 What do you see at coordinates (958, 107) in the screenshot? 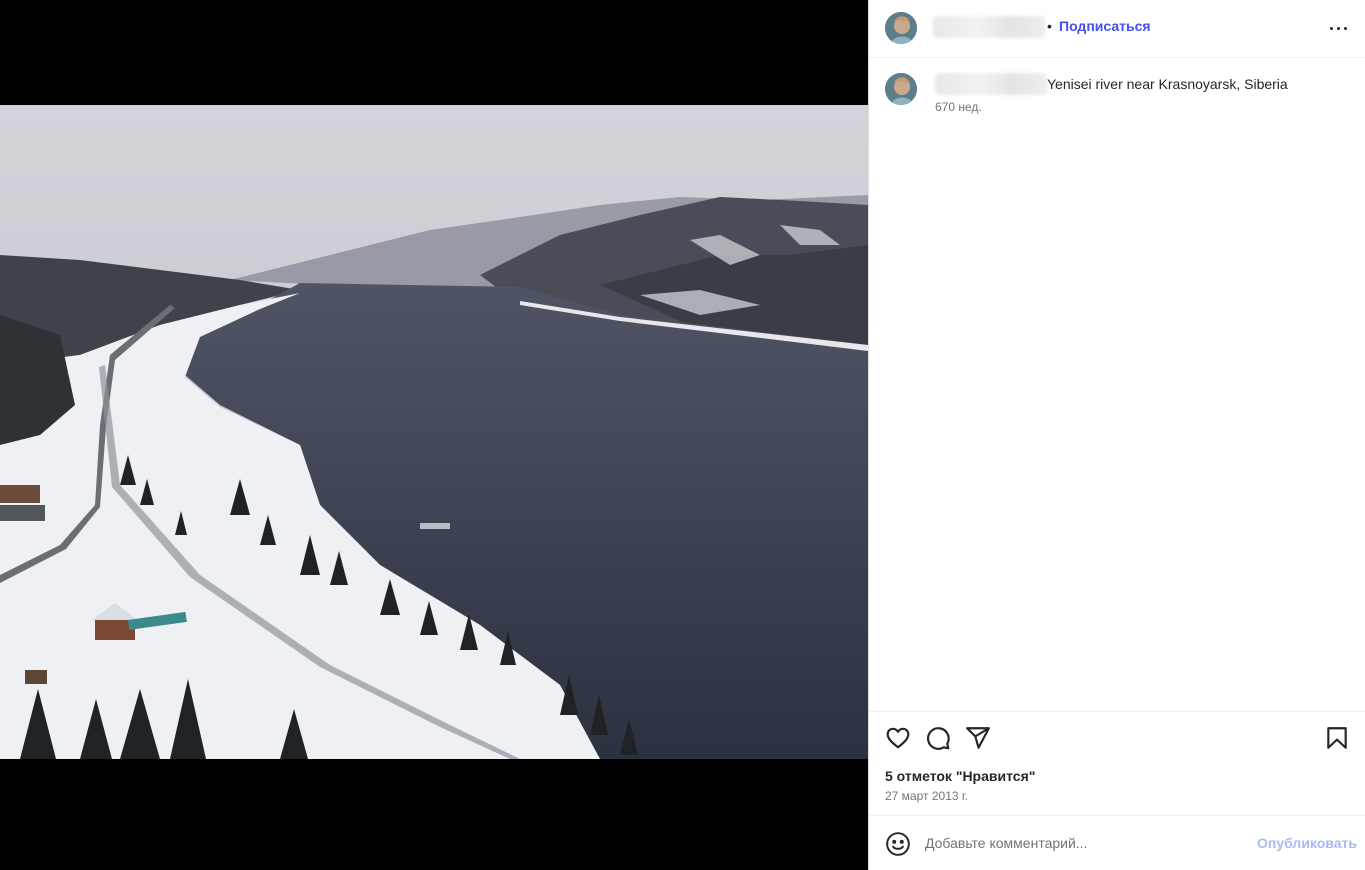
I see `caption-timestamp: 670 нед.` at bounding box center [958, 107].